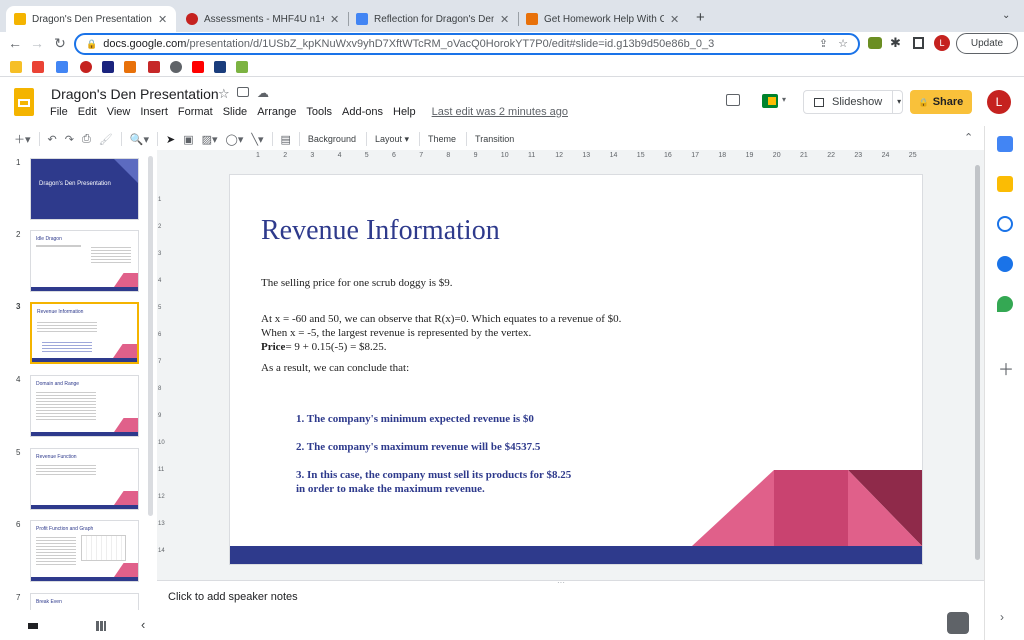  What do you see at coordinates (84, 551) in the screenshot?
I see `slide-thumbnail-6: Profit Function and Graph` at bounding box center [84, 551].